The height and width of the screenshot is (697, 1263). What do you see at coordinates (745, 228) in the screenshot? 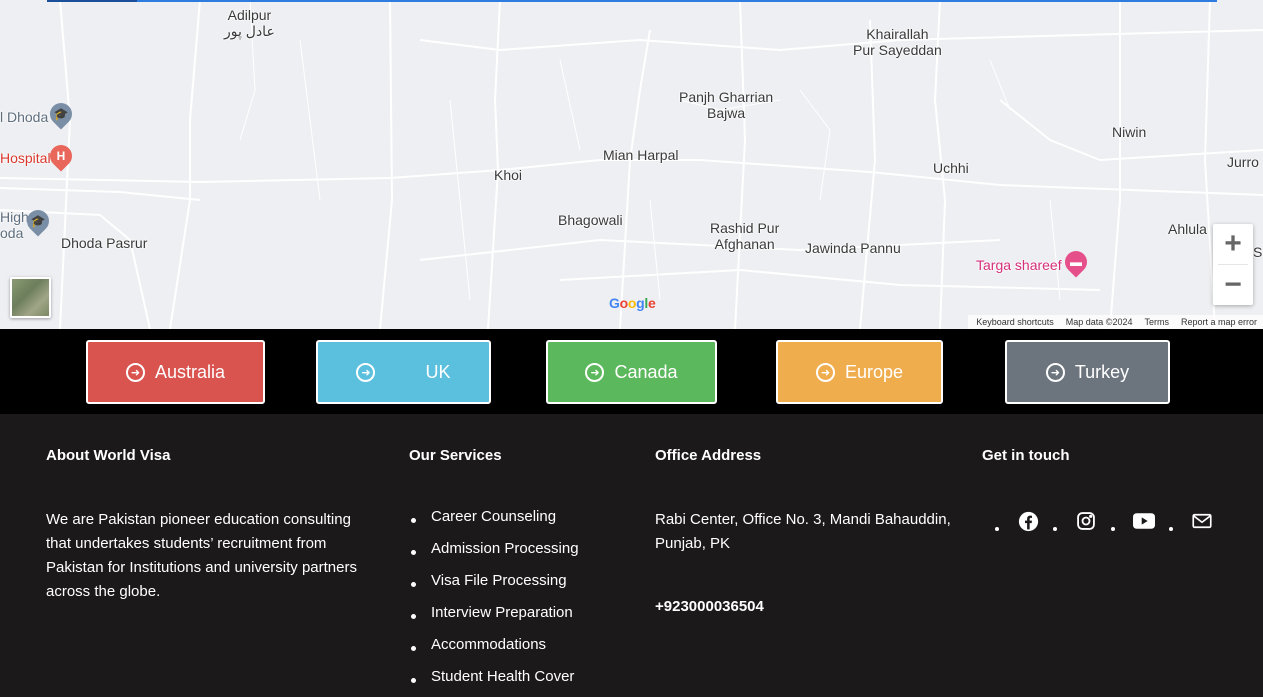
I see `map-place-name: Rashid Pur` at bounding box center [745, 228].